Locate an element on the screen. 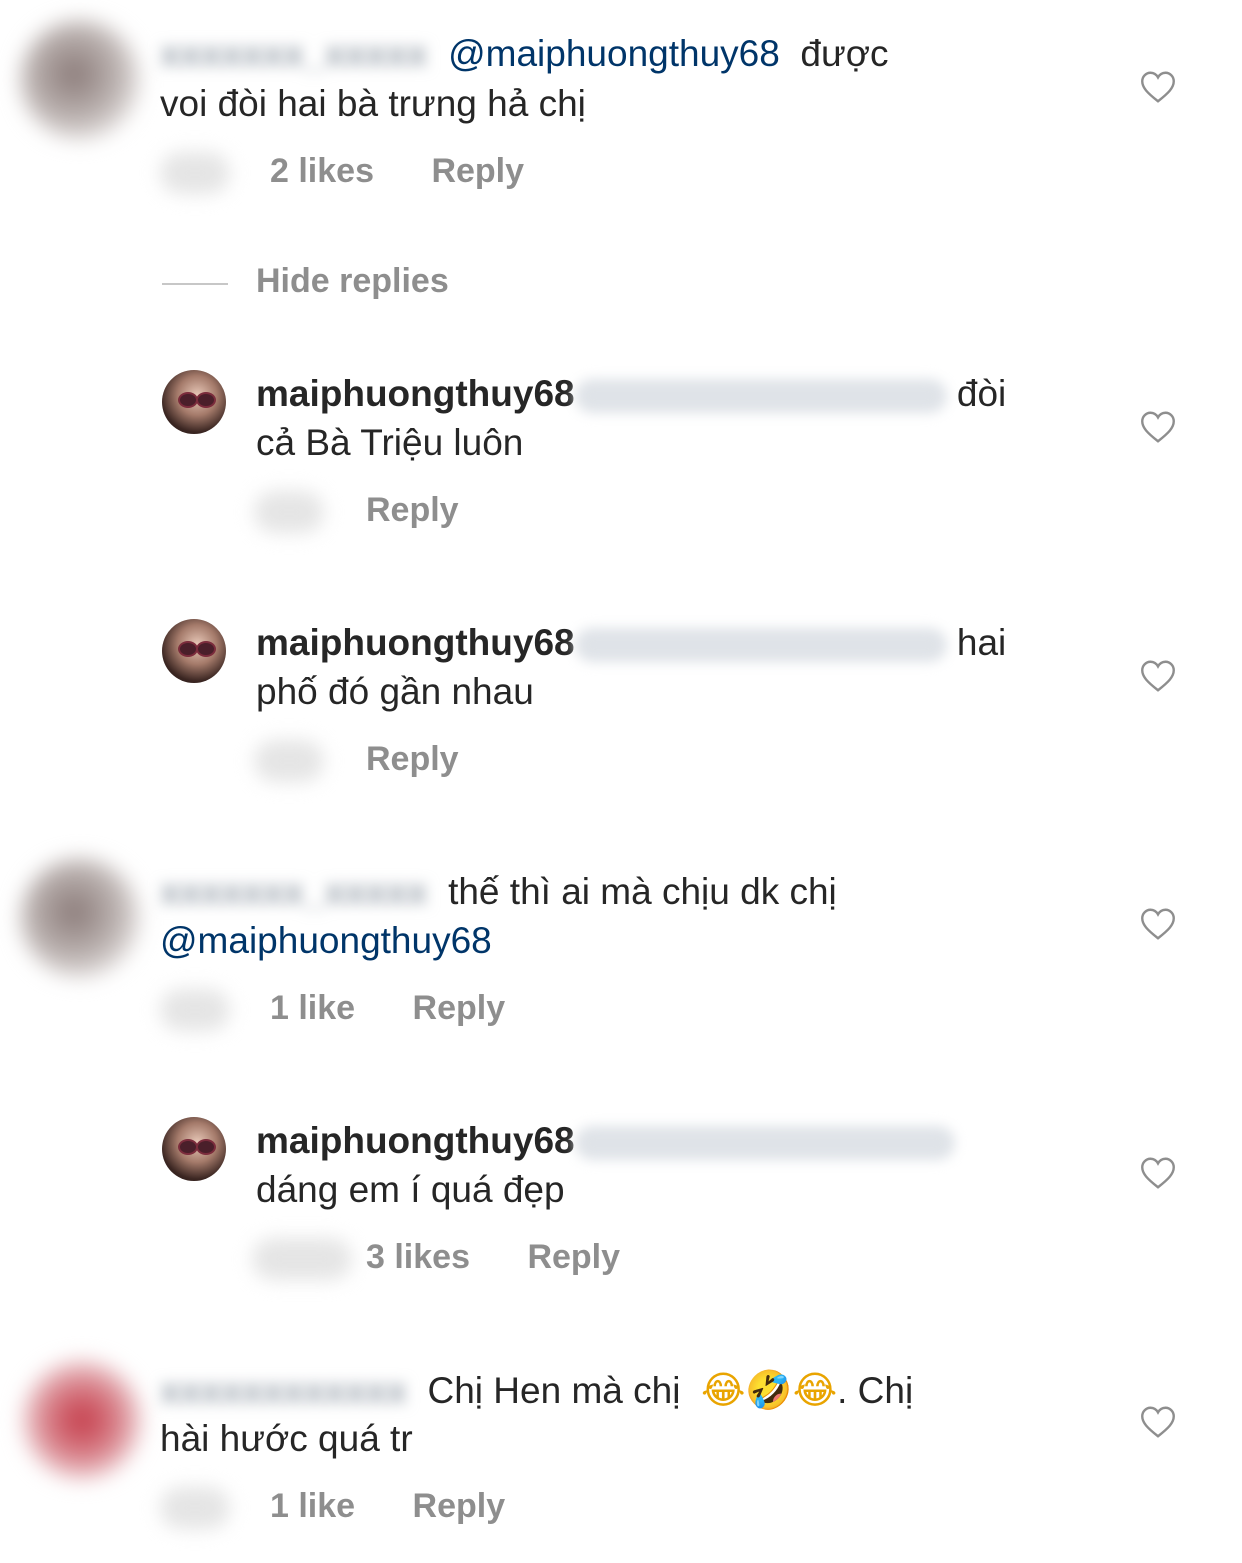 This screenshot has height=1563, width=1242. likes-count: 3 likes is located at coordinates (418, 1257).